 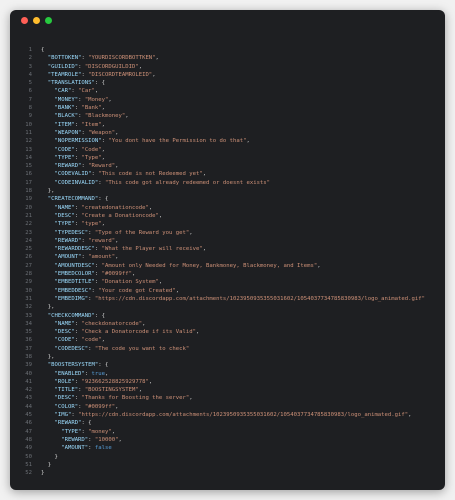 I want to click on code-line: 13 "CODE": "Code",, so click(x=227, y=150).